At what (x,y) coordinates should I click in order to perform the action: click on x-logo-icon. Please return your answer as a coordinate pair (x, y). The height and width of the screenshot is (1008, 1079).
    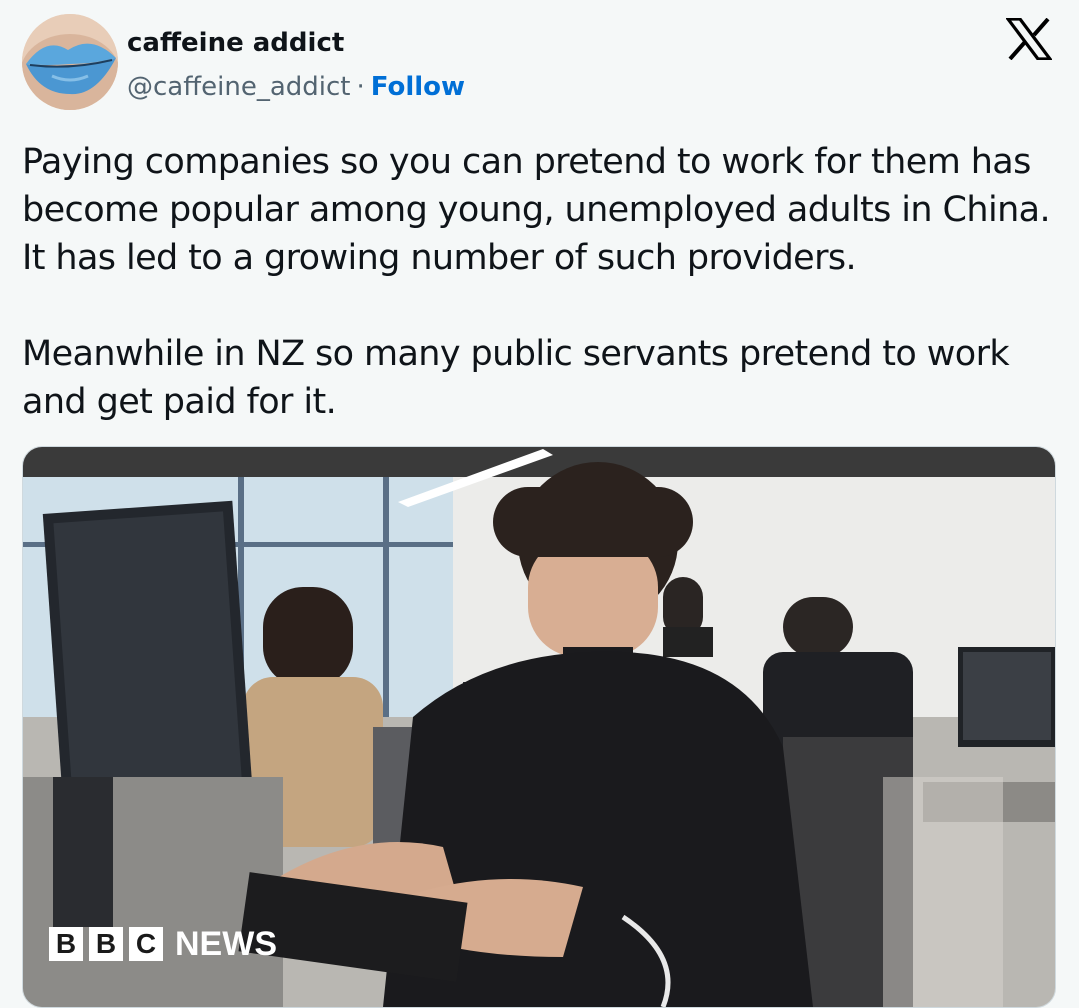
    Looking at the image, I should click on (1029, 39).